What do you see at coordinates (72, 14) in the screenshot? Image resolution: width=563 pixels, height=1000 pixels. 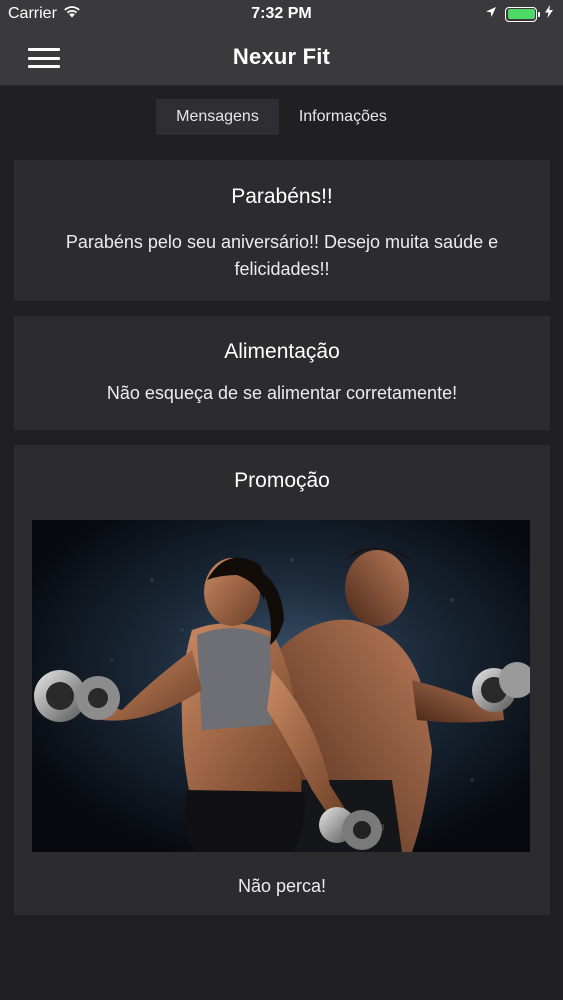 I see `wifi-icon` at bounding box center [72, 14].